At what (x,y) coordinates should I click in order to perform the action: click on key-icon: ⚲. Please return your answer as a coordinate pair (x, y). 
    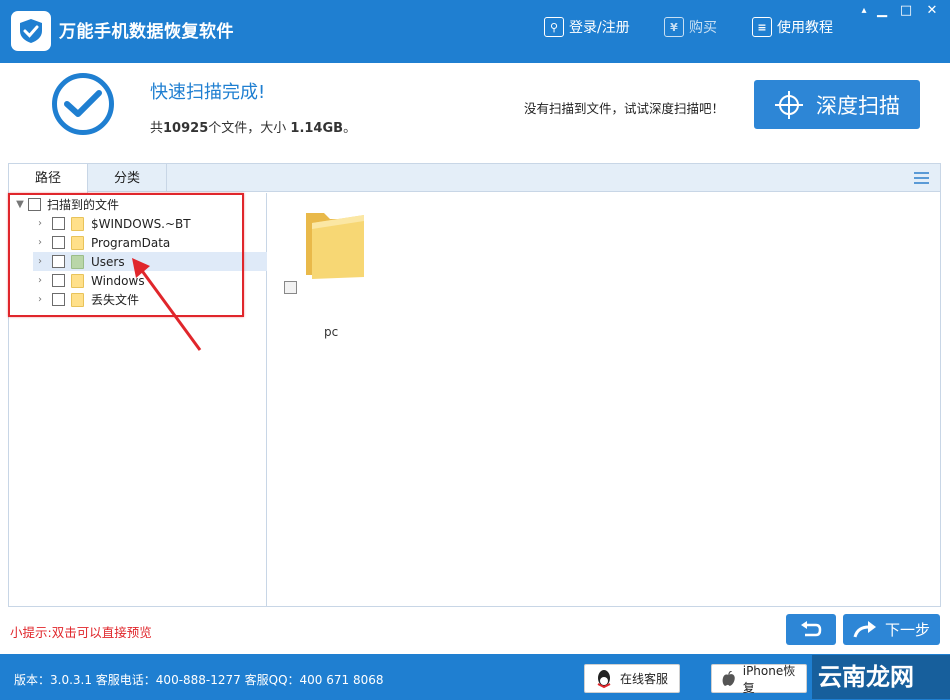
    Looking at the image, I should click on (554, 27).